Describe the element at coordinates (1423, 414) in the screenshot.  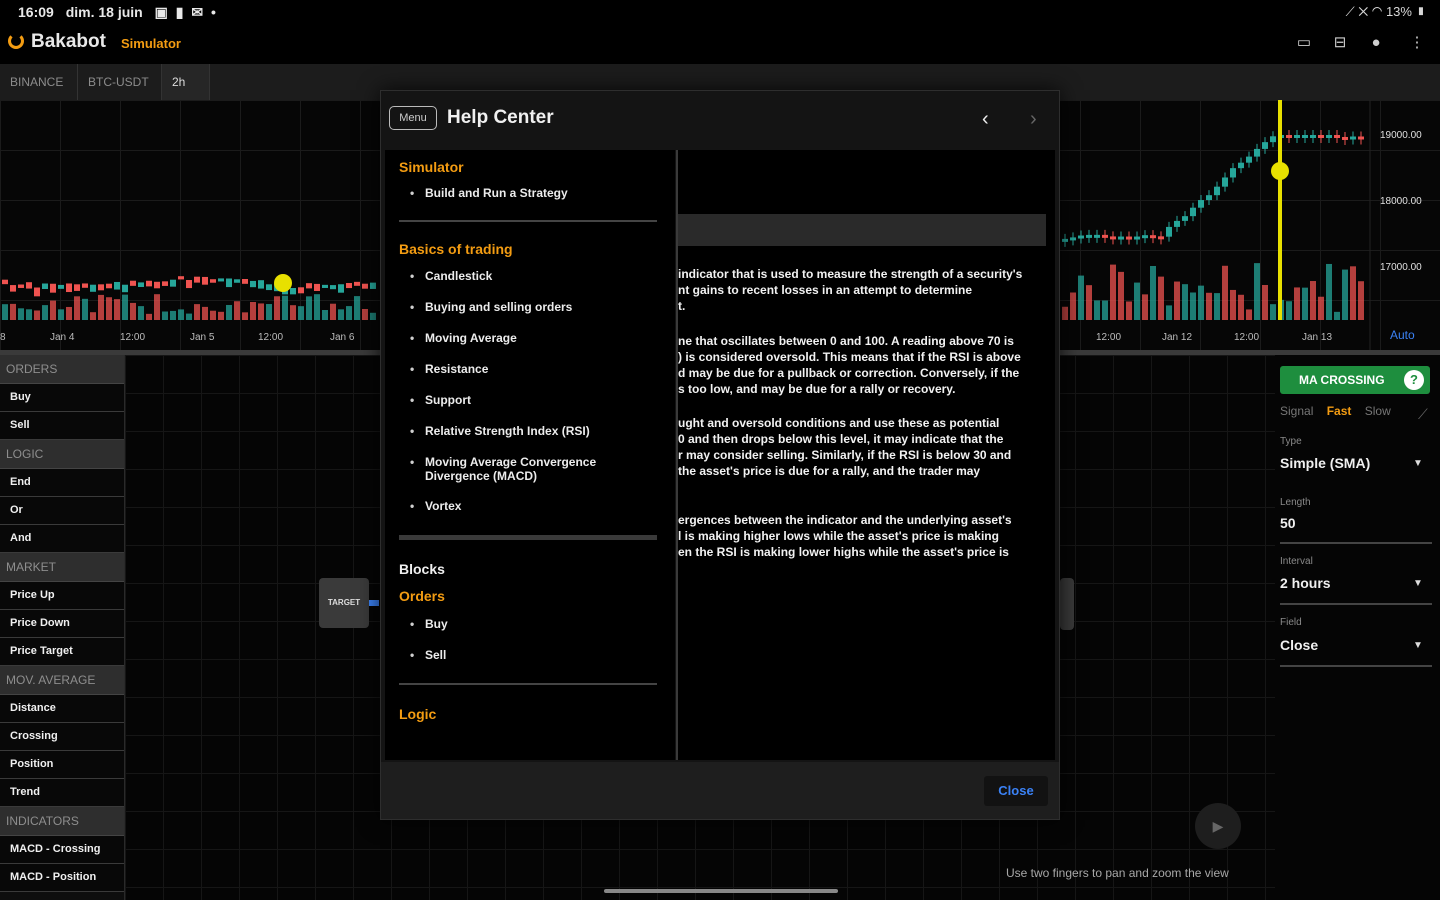
I see `edit-icon: ⟋` at that location.